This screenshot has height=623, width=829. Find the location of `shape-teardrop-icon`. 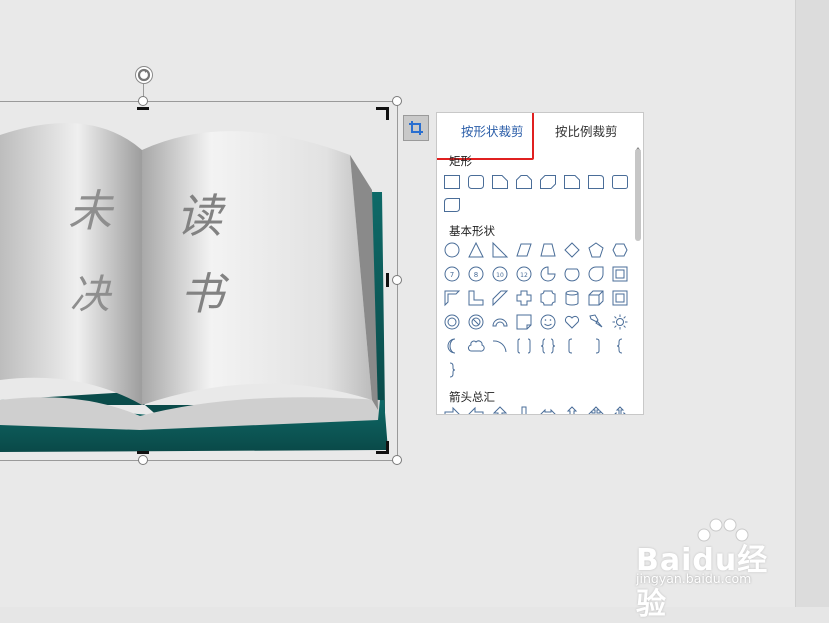

shape-teardrop-icon is located at coordinates (596, 274).